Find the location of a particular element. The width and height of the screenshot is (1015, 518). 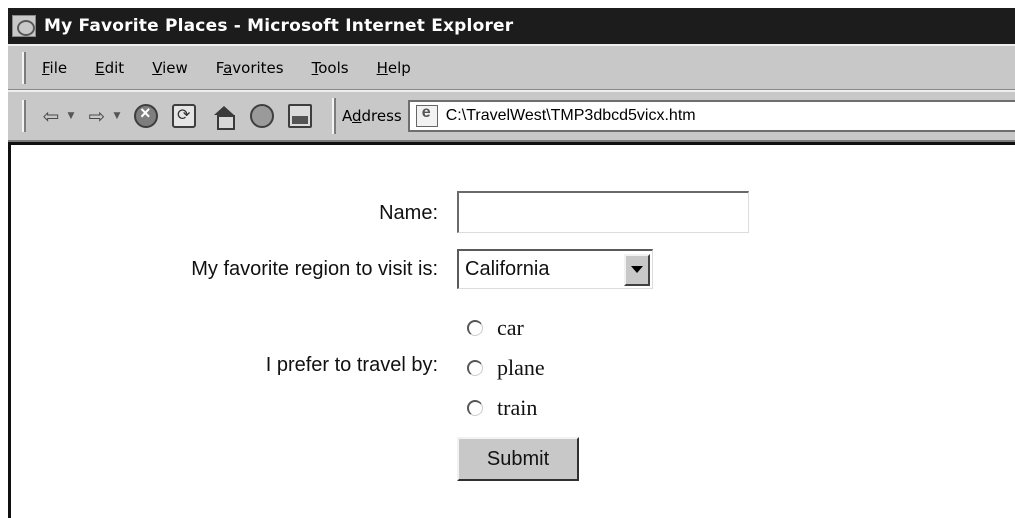

forward-arrow-icon: ⇨ is located at coordinates (97, 116).